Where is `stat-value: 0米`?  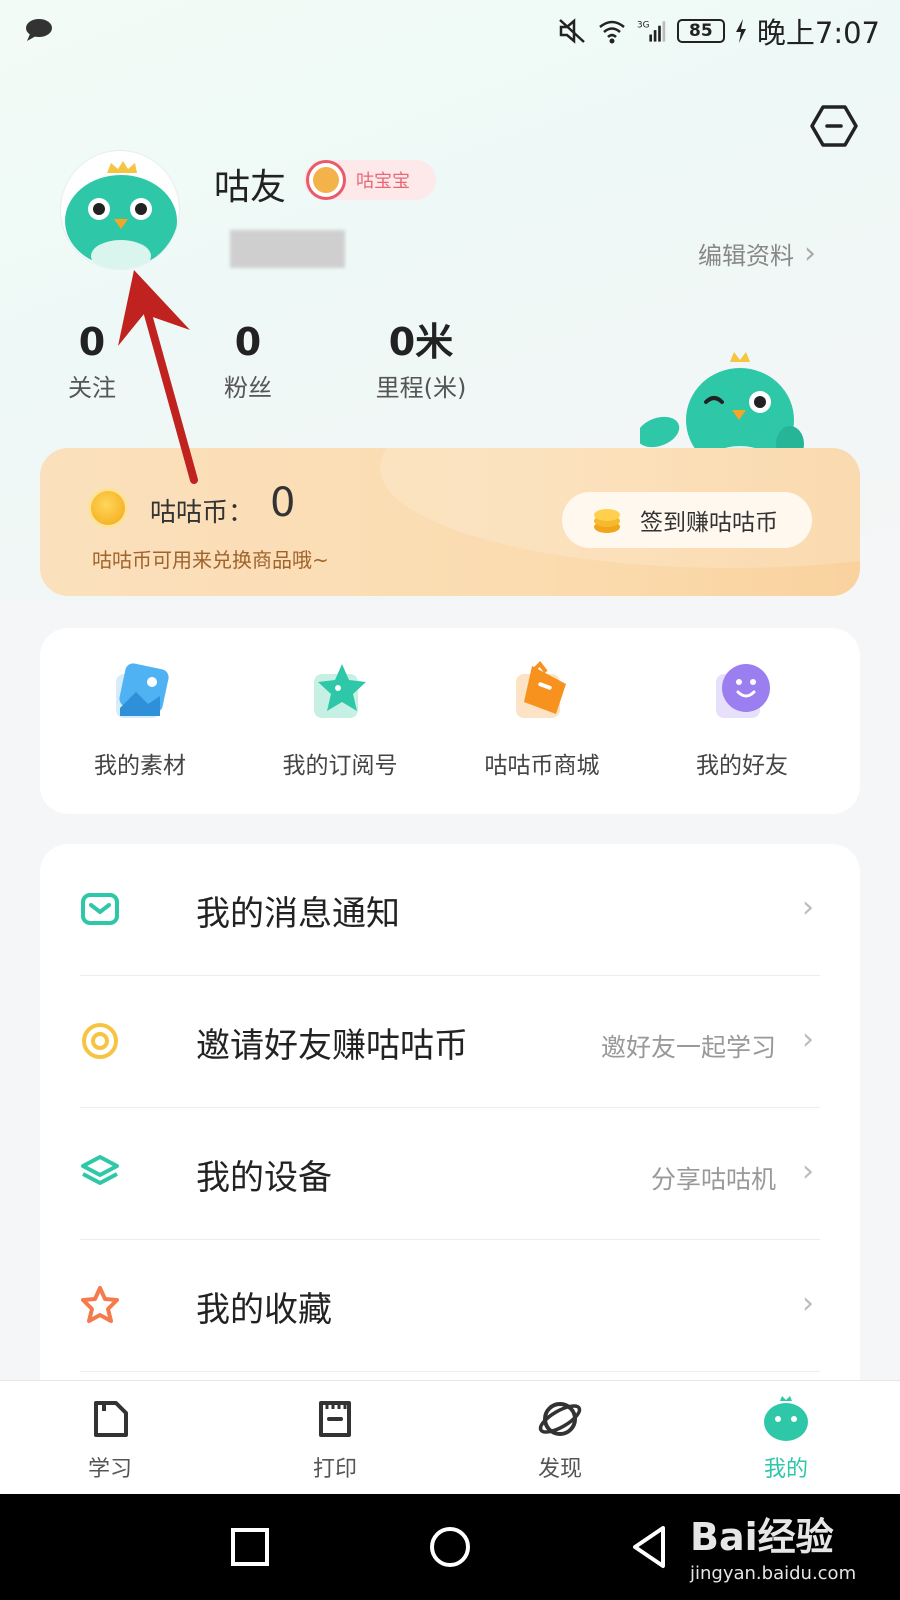 stat-value: 0米 is located at coordinates (421, 342).